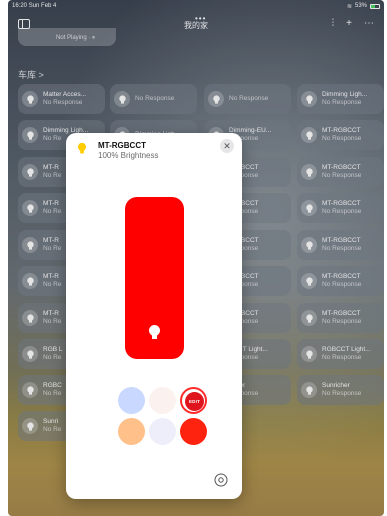  Describe the element at coordinates (227, 146) in the screenshot. I see `close-button: ✕` at that location.